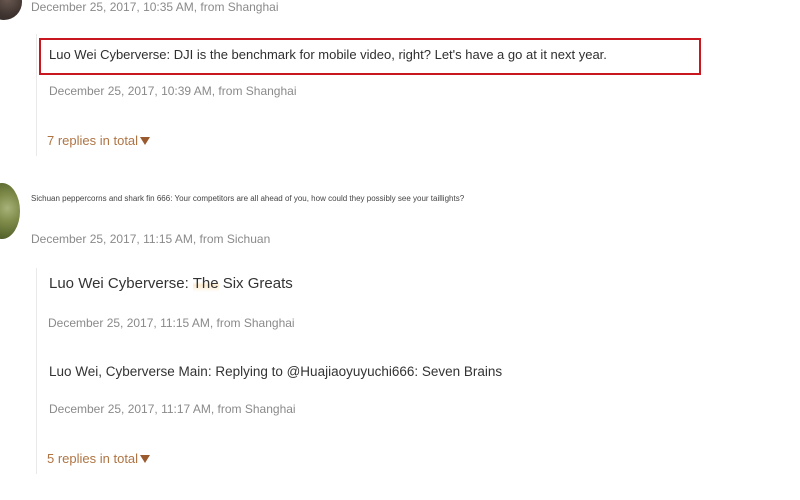 The image size is (800, 500). Describe the element at coordinates (93, 458) in the screenshot. I see `replies-count-label: 5 replies in total` at that location.